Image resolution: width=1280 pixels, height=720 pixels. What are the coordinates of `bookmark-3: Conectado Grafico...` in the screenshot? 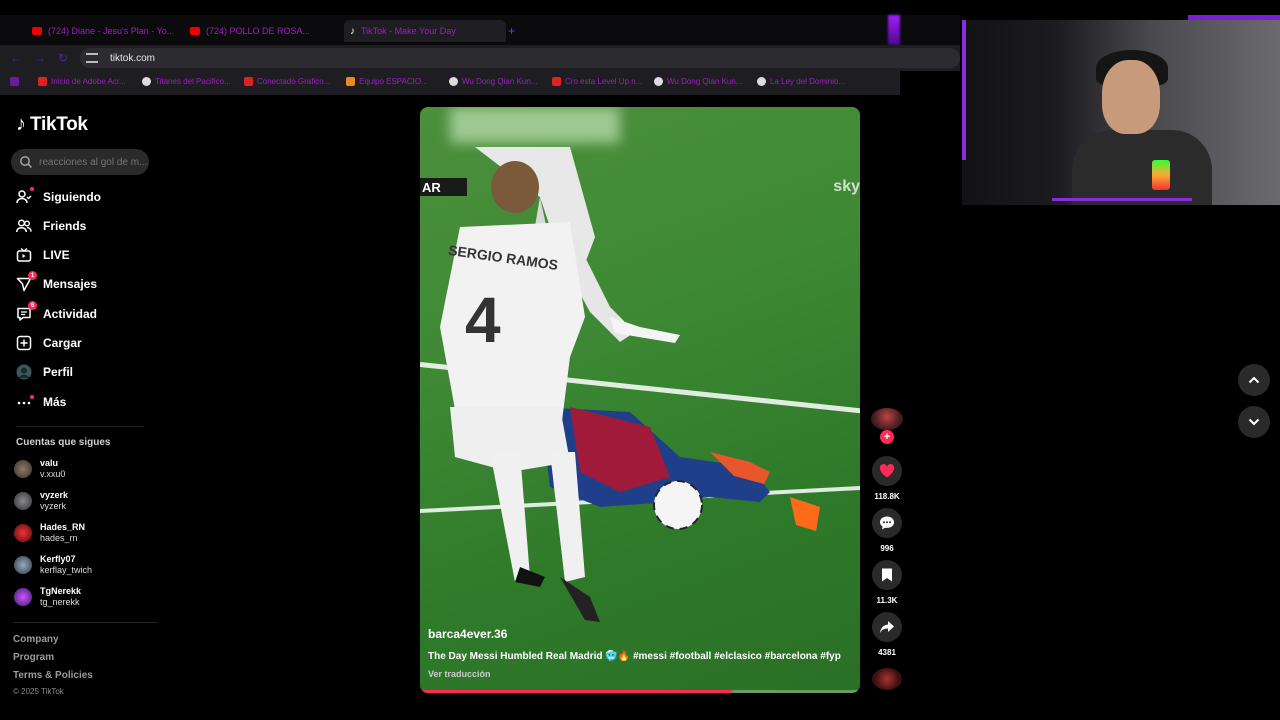 It's located at (287, 81).